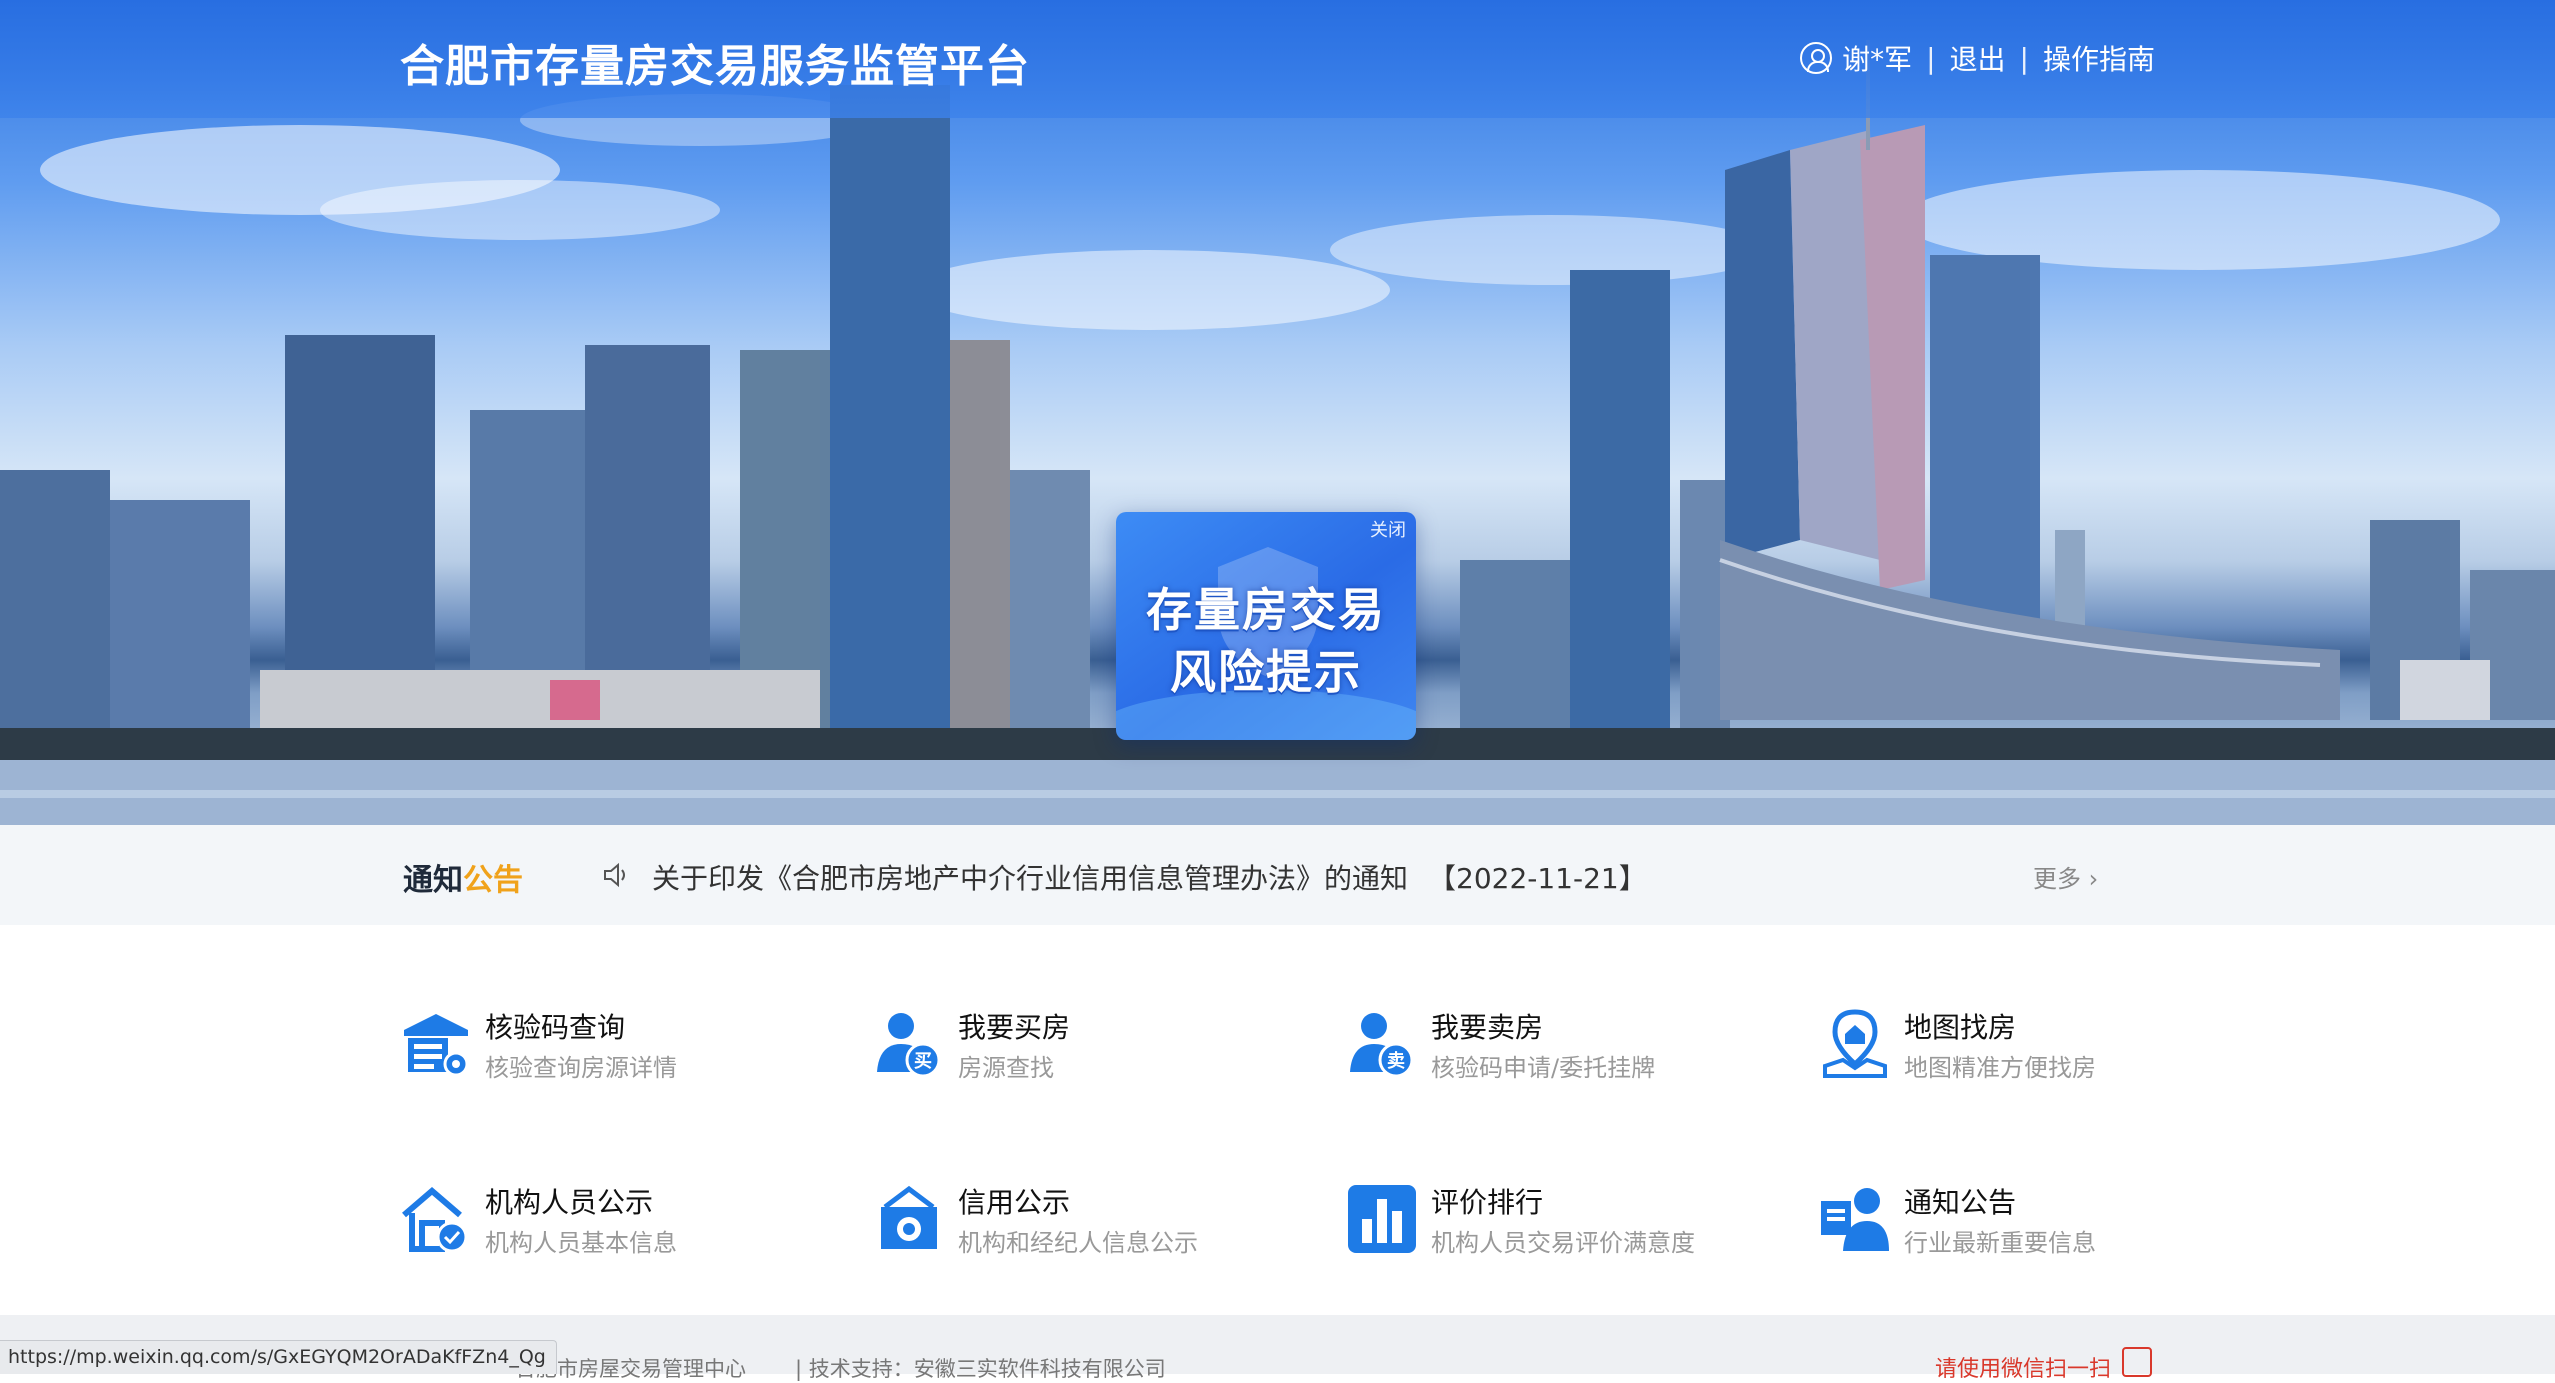  What do you see at coordinates (2099, 58) in the screenshot?
I see `operation-guide-link: 操作指南` at bounding box center [2099, 58].